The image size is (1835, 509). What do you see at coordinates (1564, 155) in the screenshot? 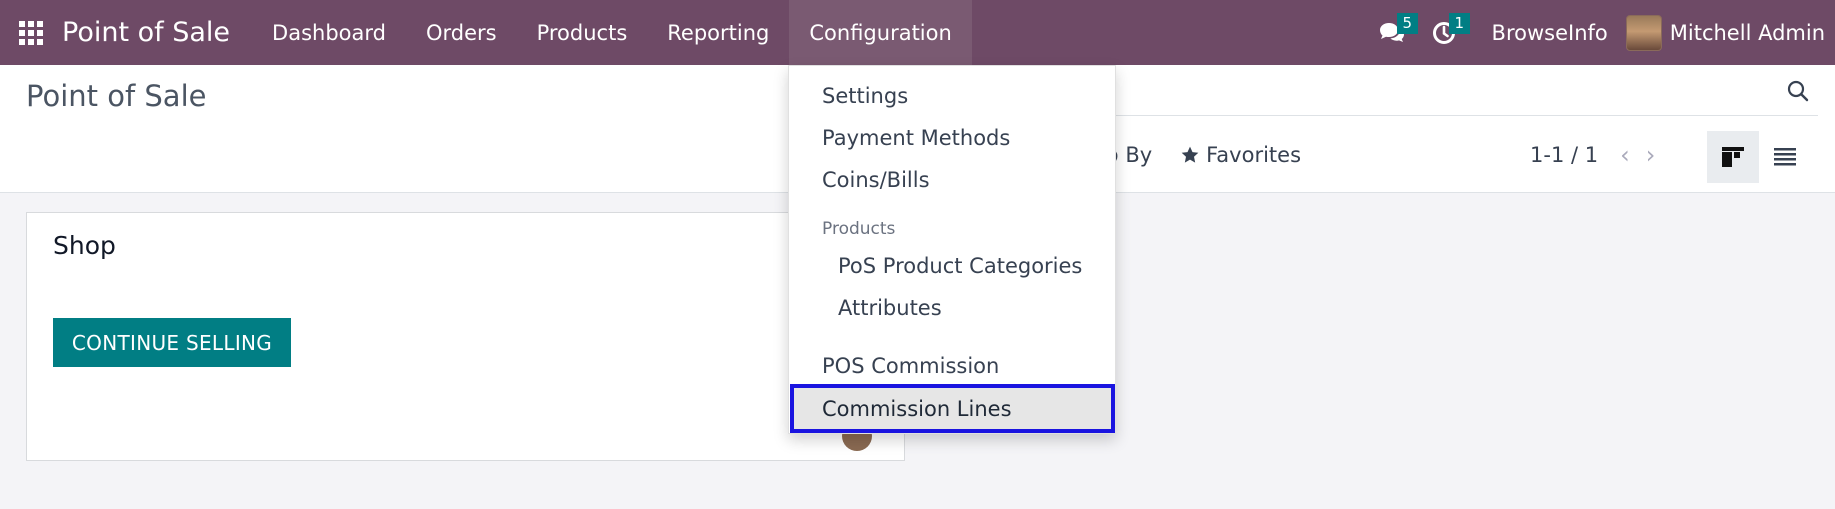
I see `pager-value: 1-1 / 1` at bounding box center [1564, 155].